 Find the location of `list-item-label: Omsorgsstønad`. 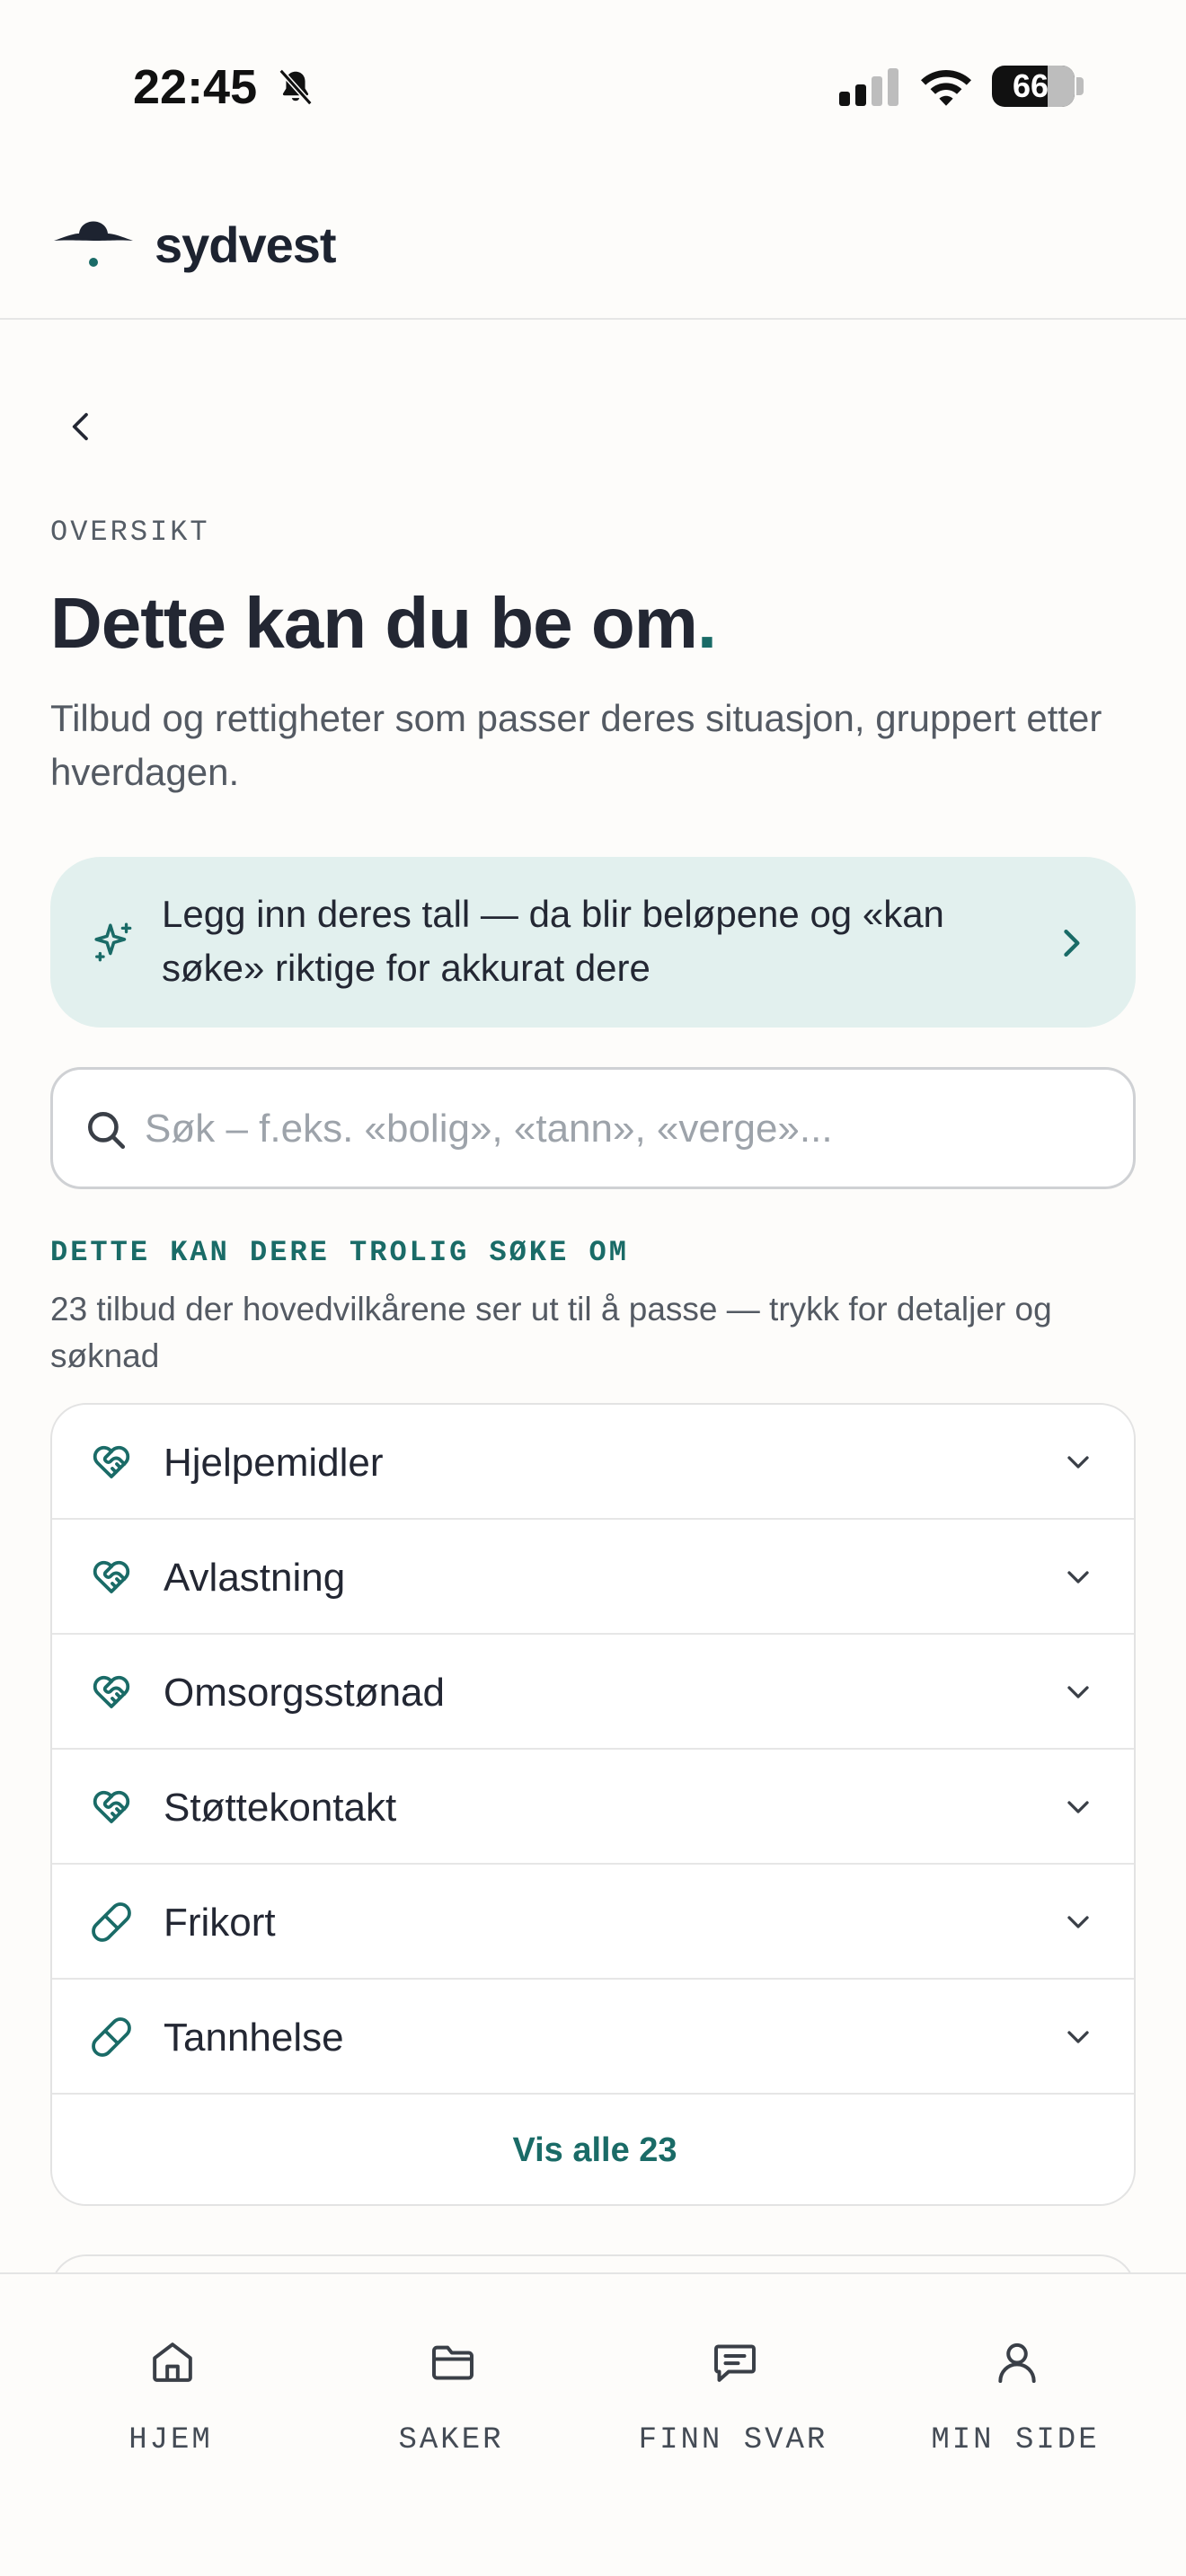

list-item-label: Omsorgsstønad is located at coordinates (304, 1693).